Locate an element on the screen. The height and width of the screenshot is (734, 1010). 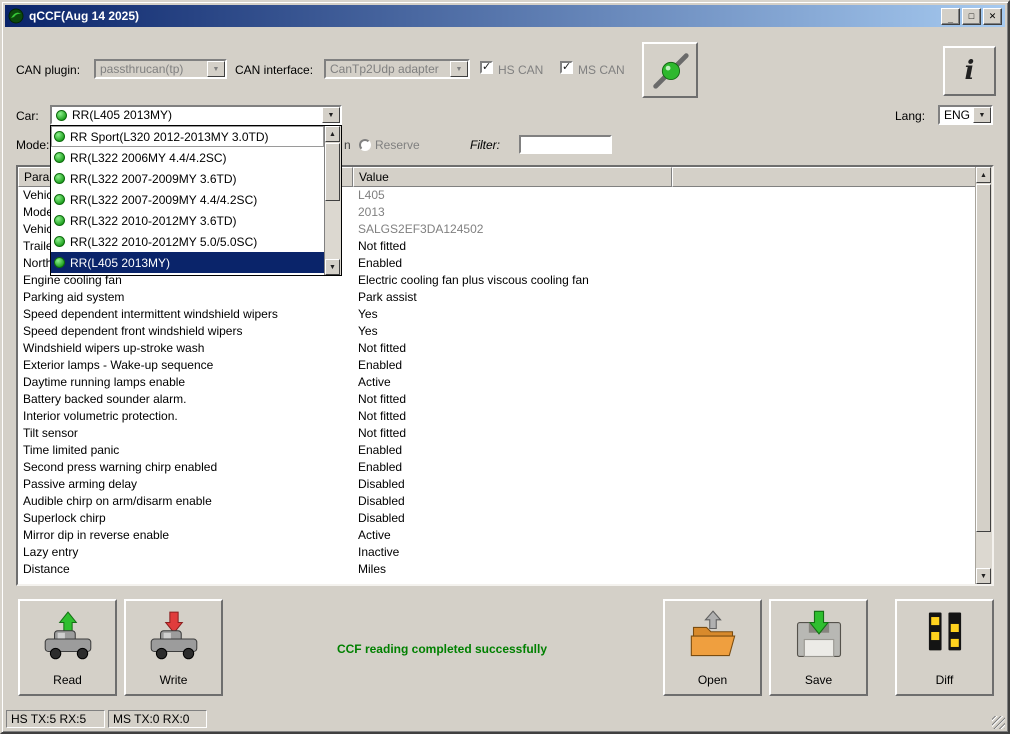
open-button: Open is located at coordinates (712, 647).